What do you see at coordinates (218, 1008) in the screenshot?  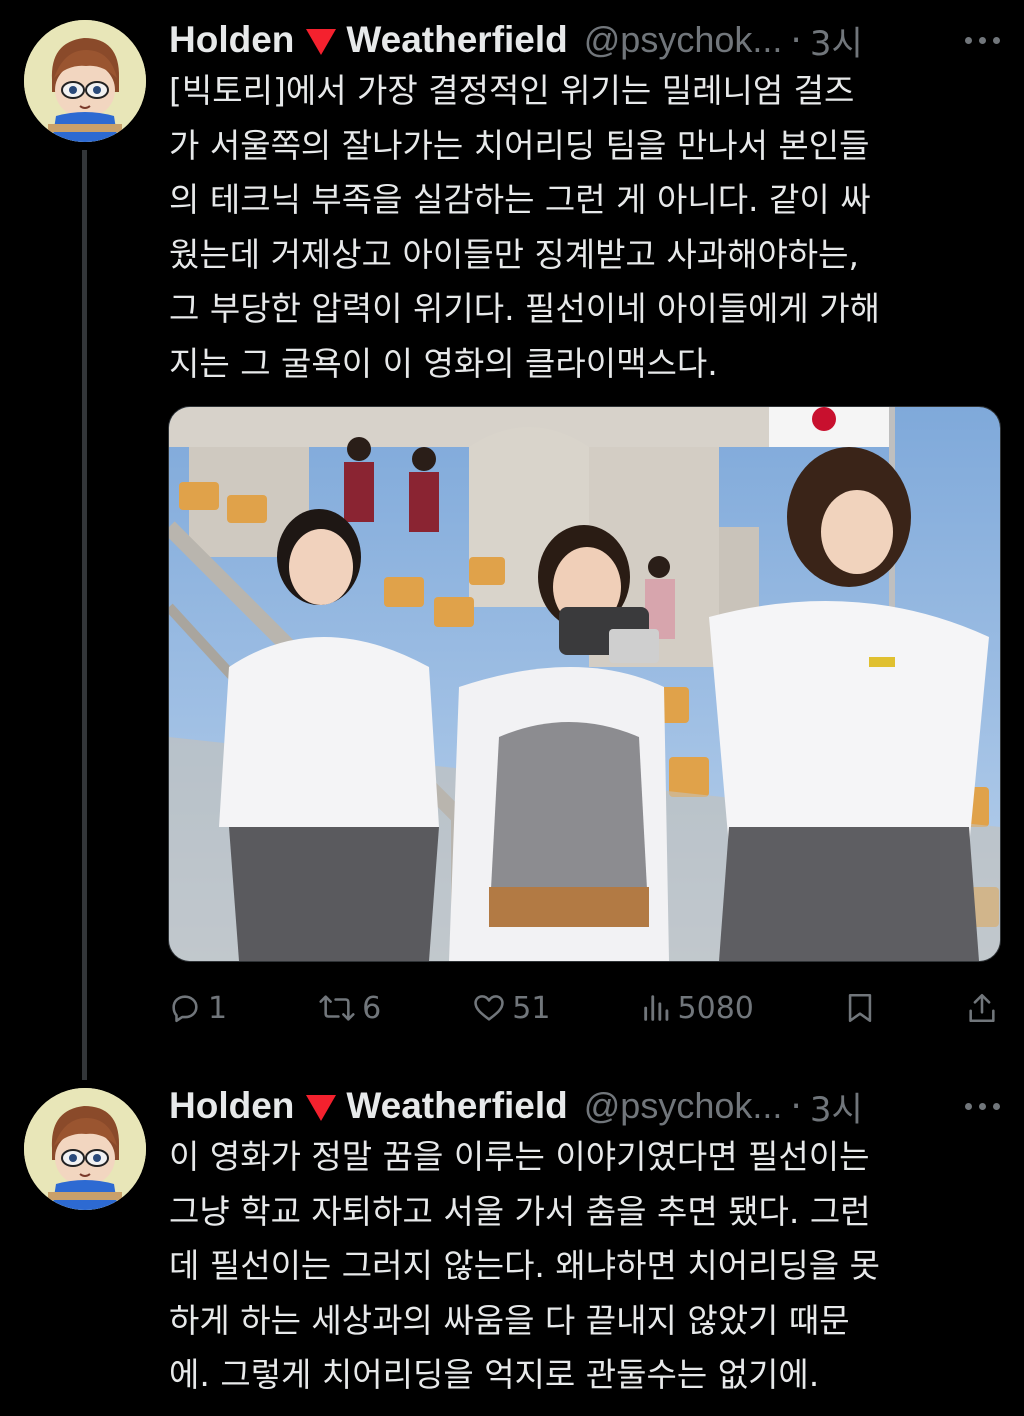 I see `reply-count: 1` at bounding box center [218, 1008].